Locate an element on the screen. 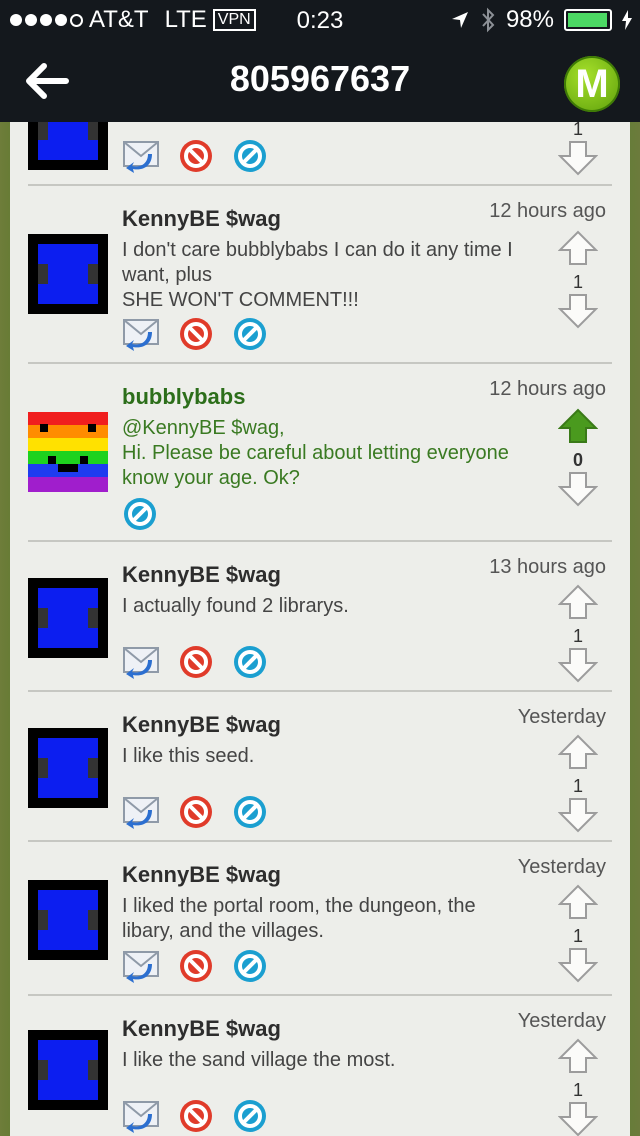  vote-control: 0 is located at coordinates (578, 460).